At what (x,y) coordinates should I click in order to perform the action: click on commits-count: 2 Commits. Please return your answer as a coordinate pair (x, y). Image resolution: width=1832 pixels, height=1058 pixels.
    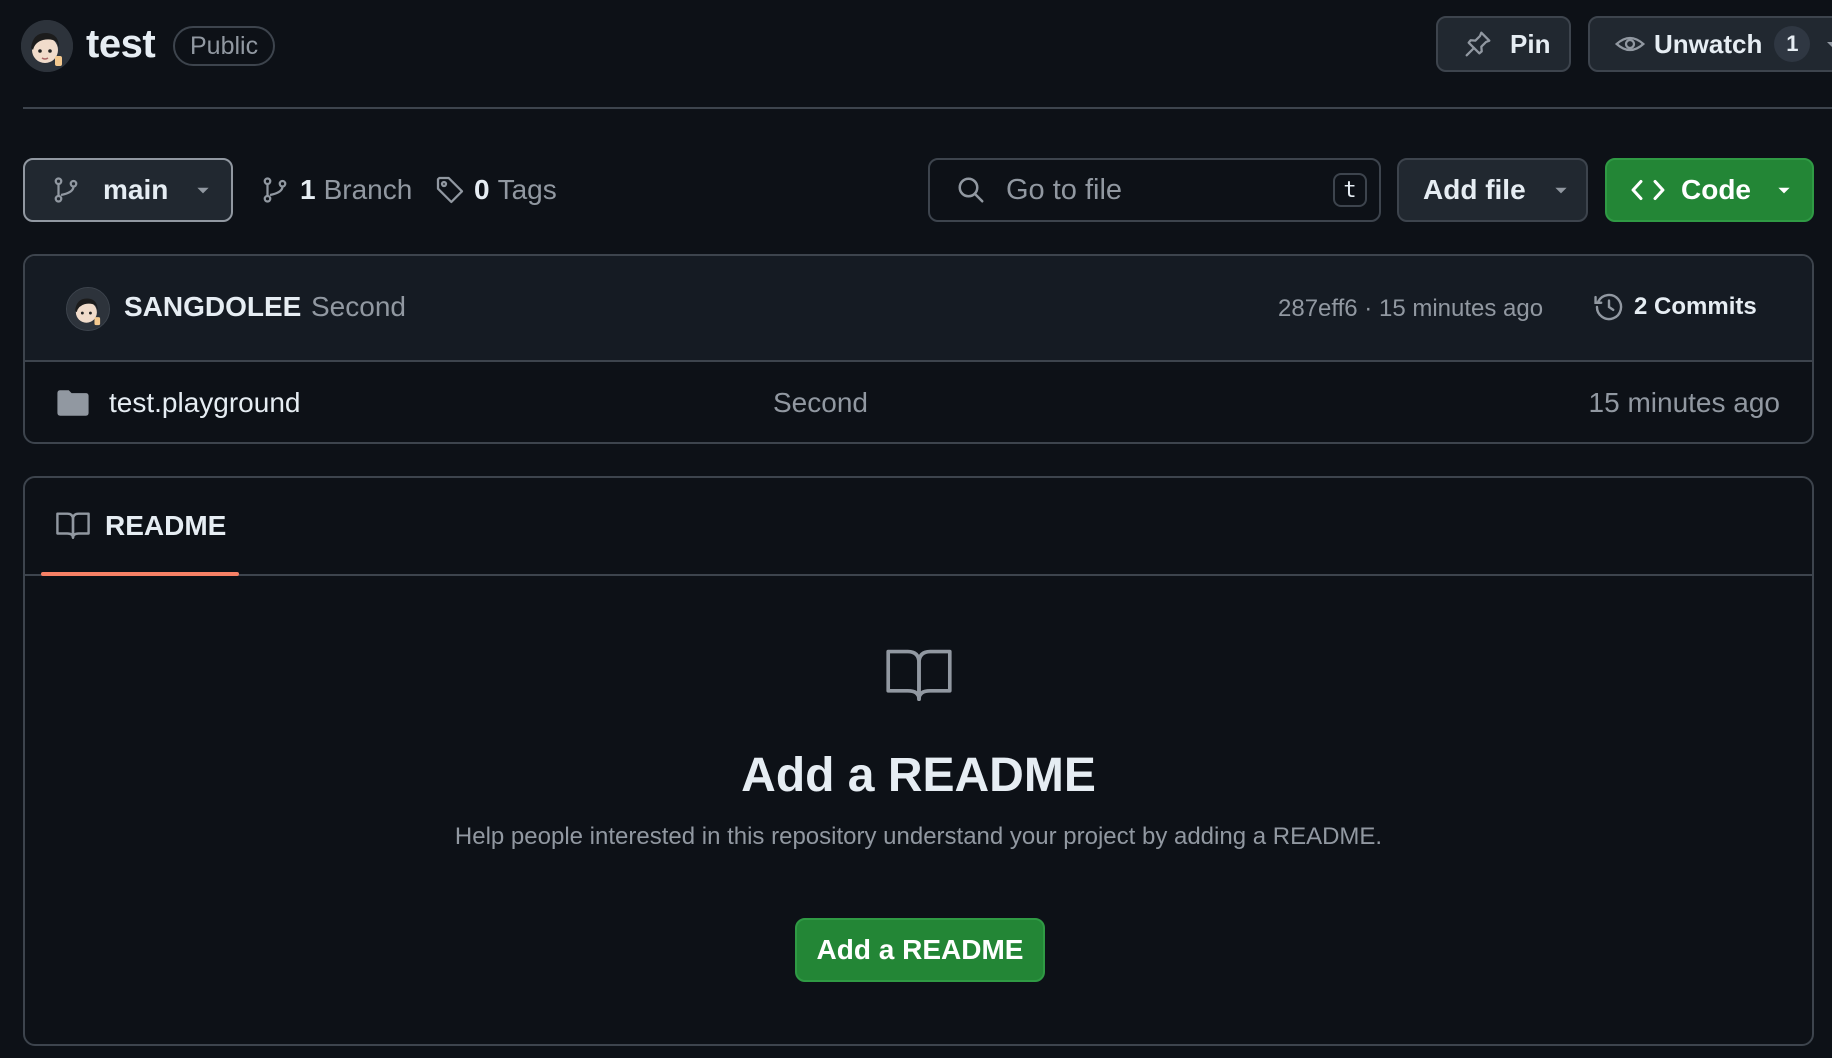
    Looking at the image, I should click on (1695, 306).